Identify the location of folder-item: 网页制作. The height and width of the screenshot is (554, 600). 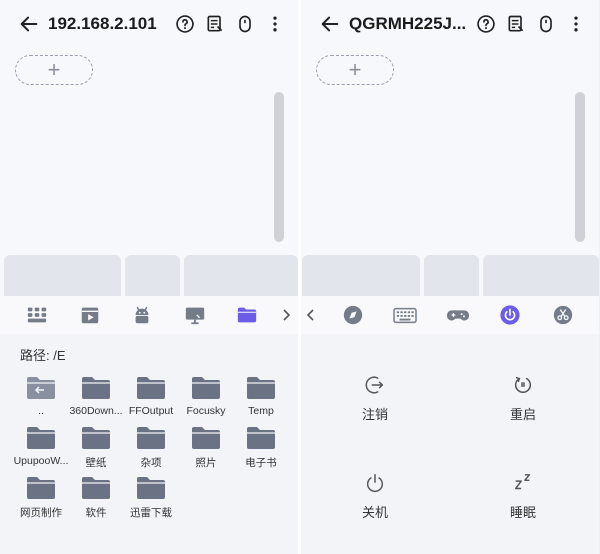
(41, 498).